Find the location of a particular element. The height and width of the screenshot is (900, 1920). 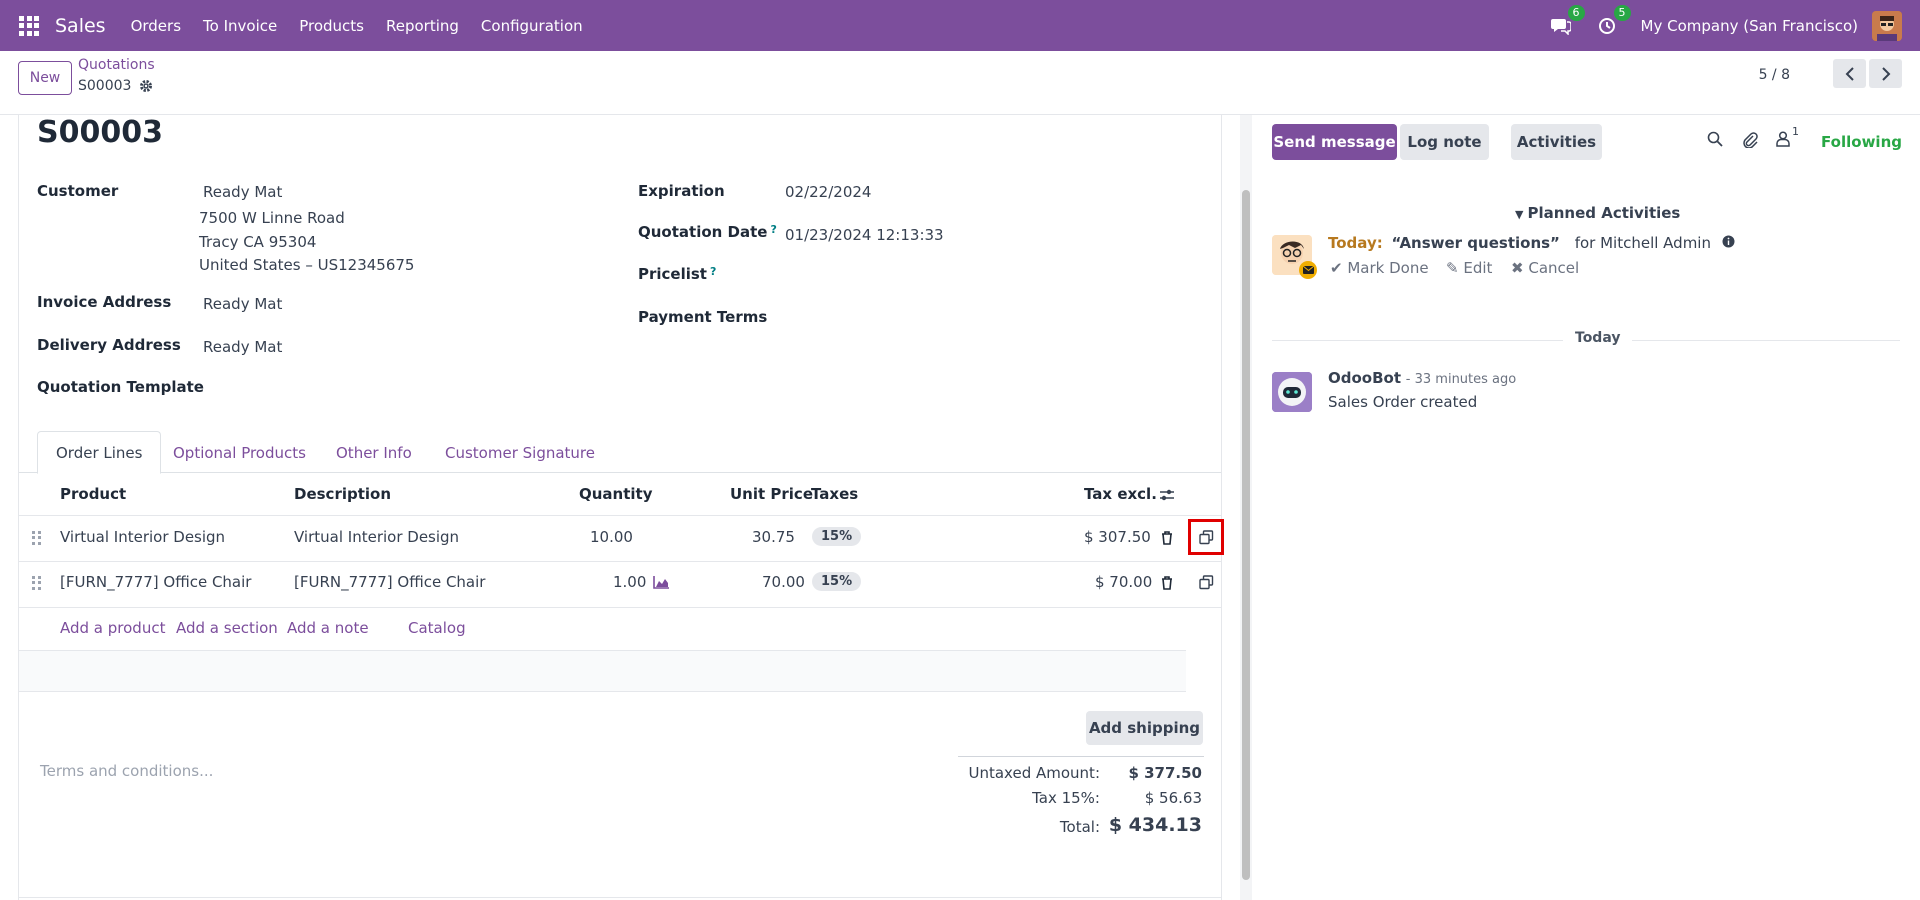

add-section-link: Add a section is located at coordinates (227, 628).